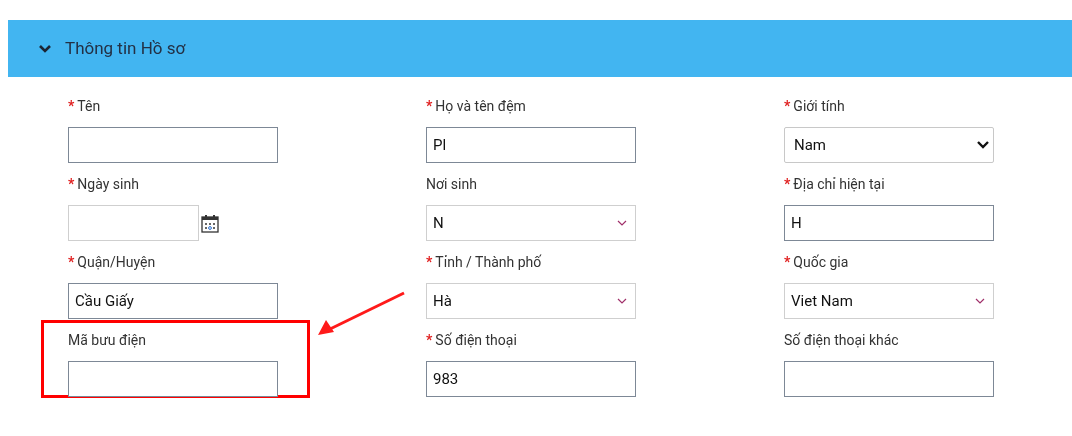 The image size is (1072, 436). Describe the element at coordinates (488, 262) in the screenshot. I see `field-label: Tỉnh / Thành phố` at that location.